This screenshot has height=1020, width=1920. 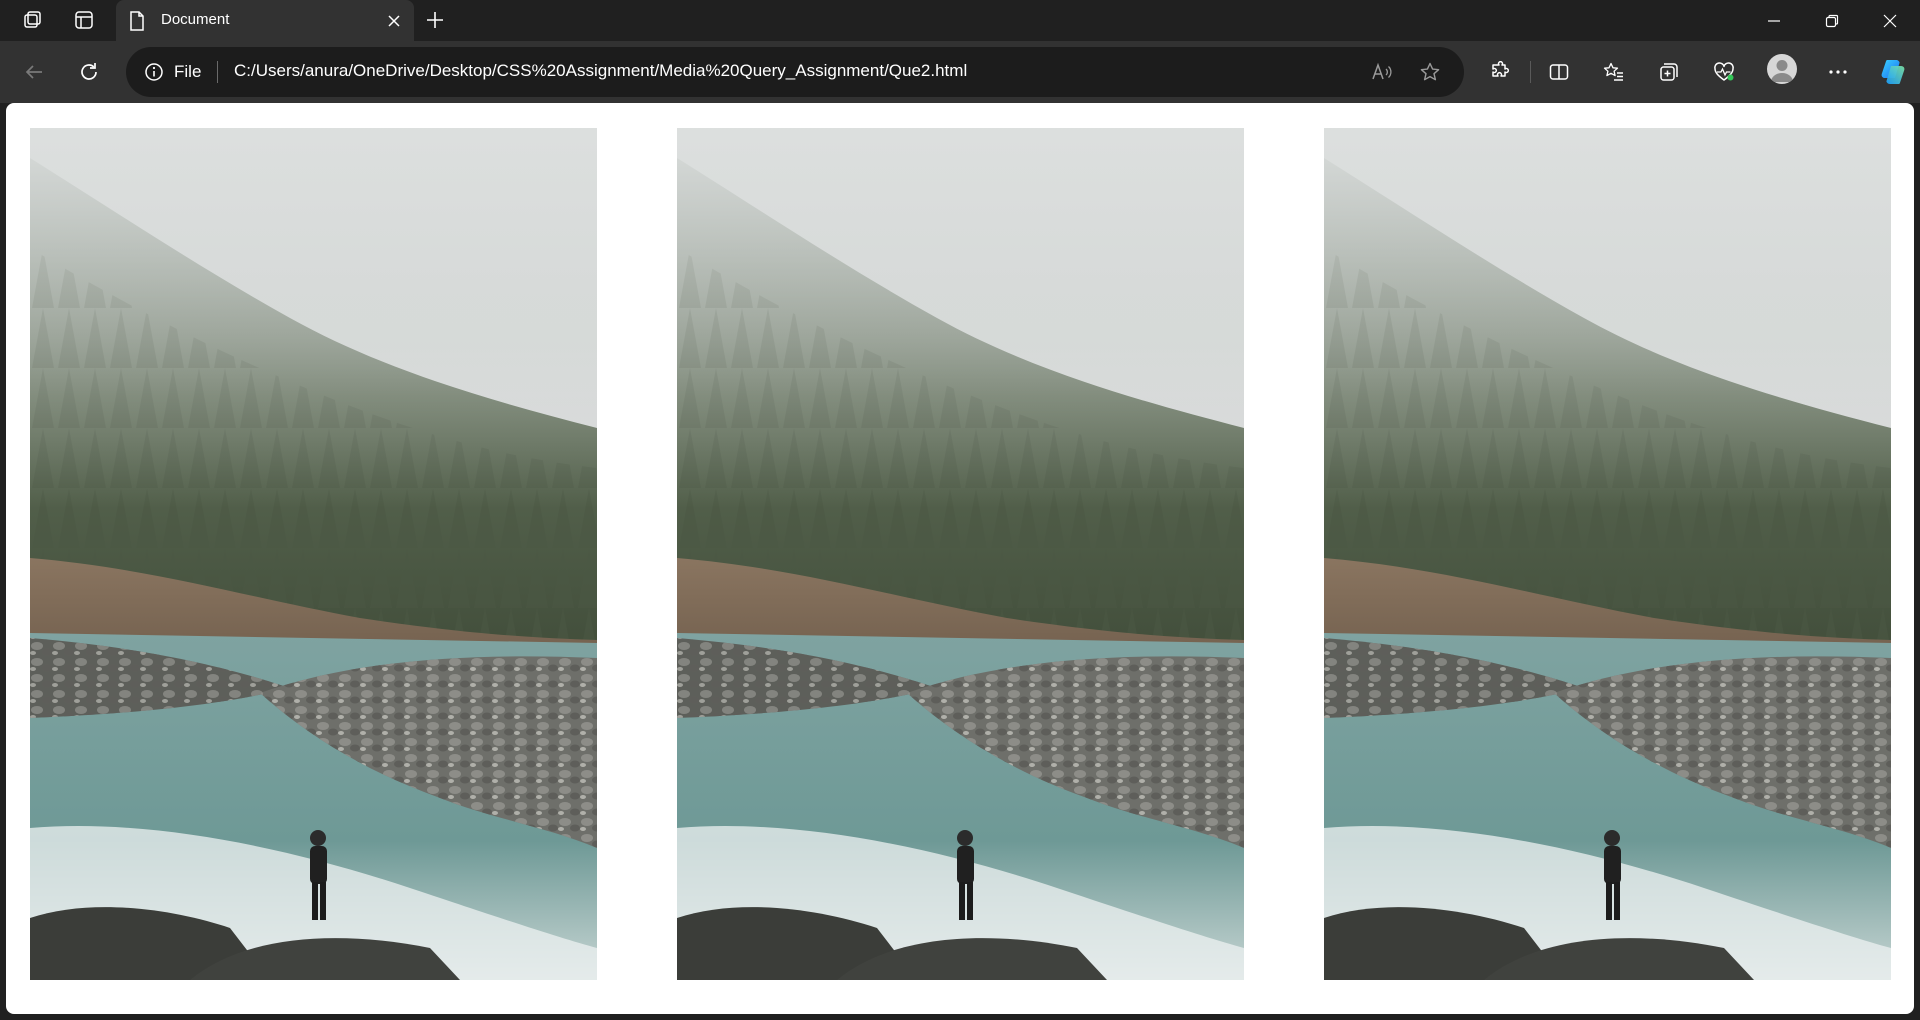 What do you see at coordinates (1530, 72) in the screenshot?
I see `toolbar-divider` at bounding box center [1530, 72].